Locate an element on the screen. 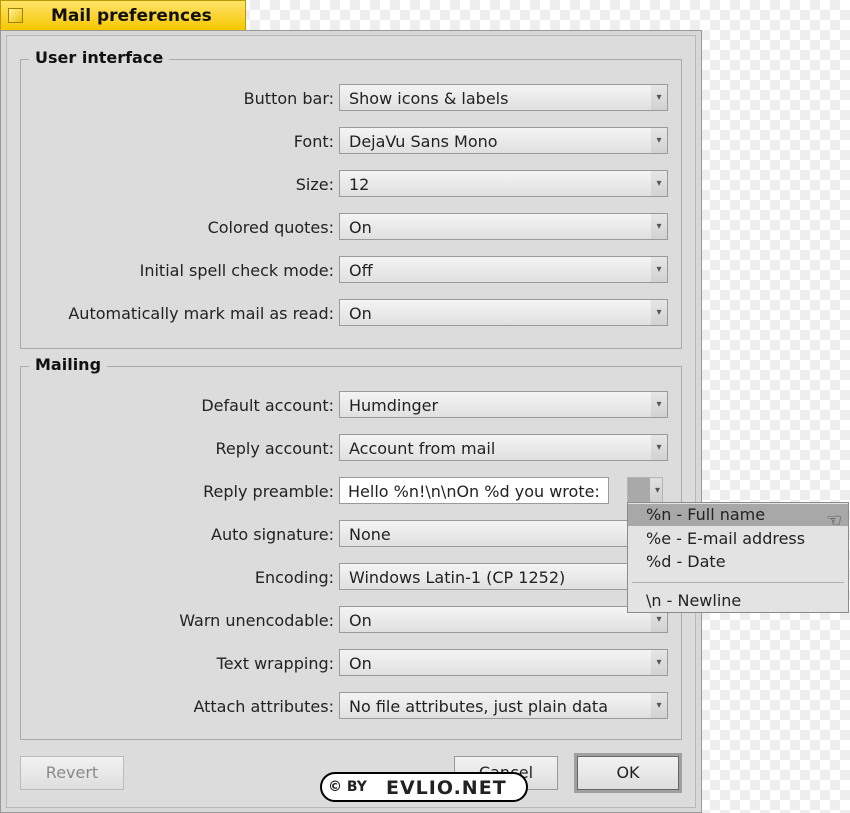 This screenshot has height=813, width=850. watermark-by: © BY is located at coordinates (347, 787).